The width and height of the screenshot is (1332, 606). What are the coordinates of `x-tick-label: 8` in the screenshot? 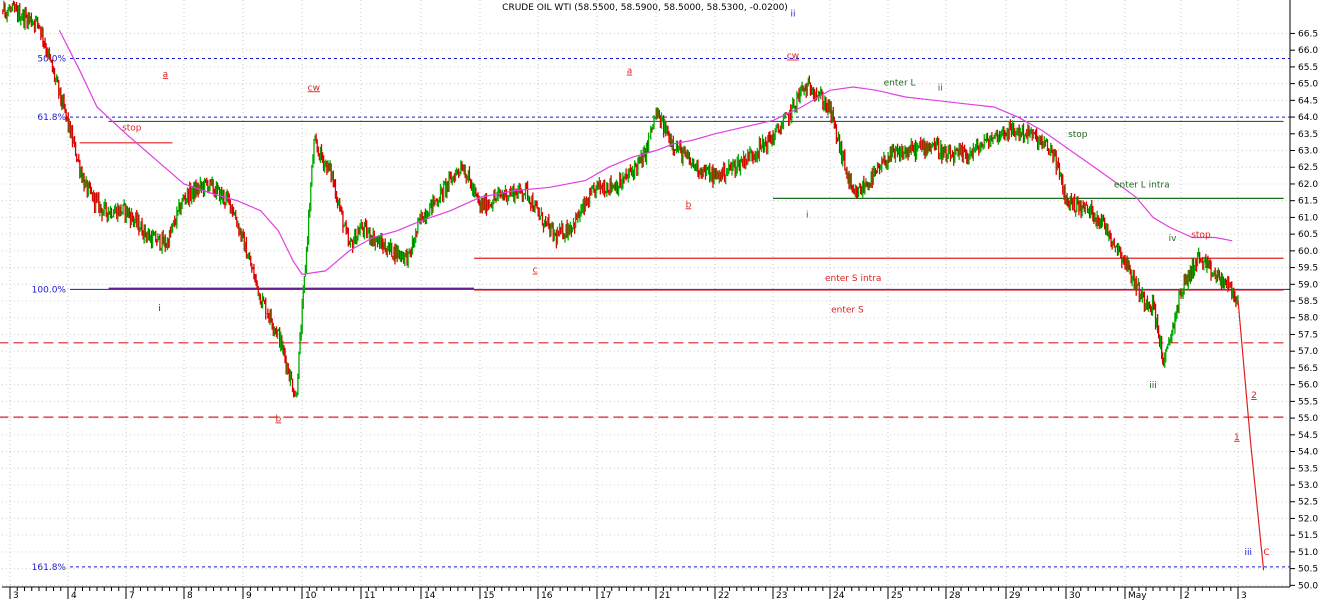 It's located at (190, 596).